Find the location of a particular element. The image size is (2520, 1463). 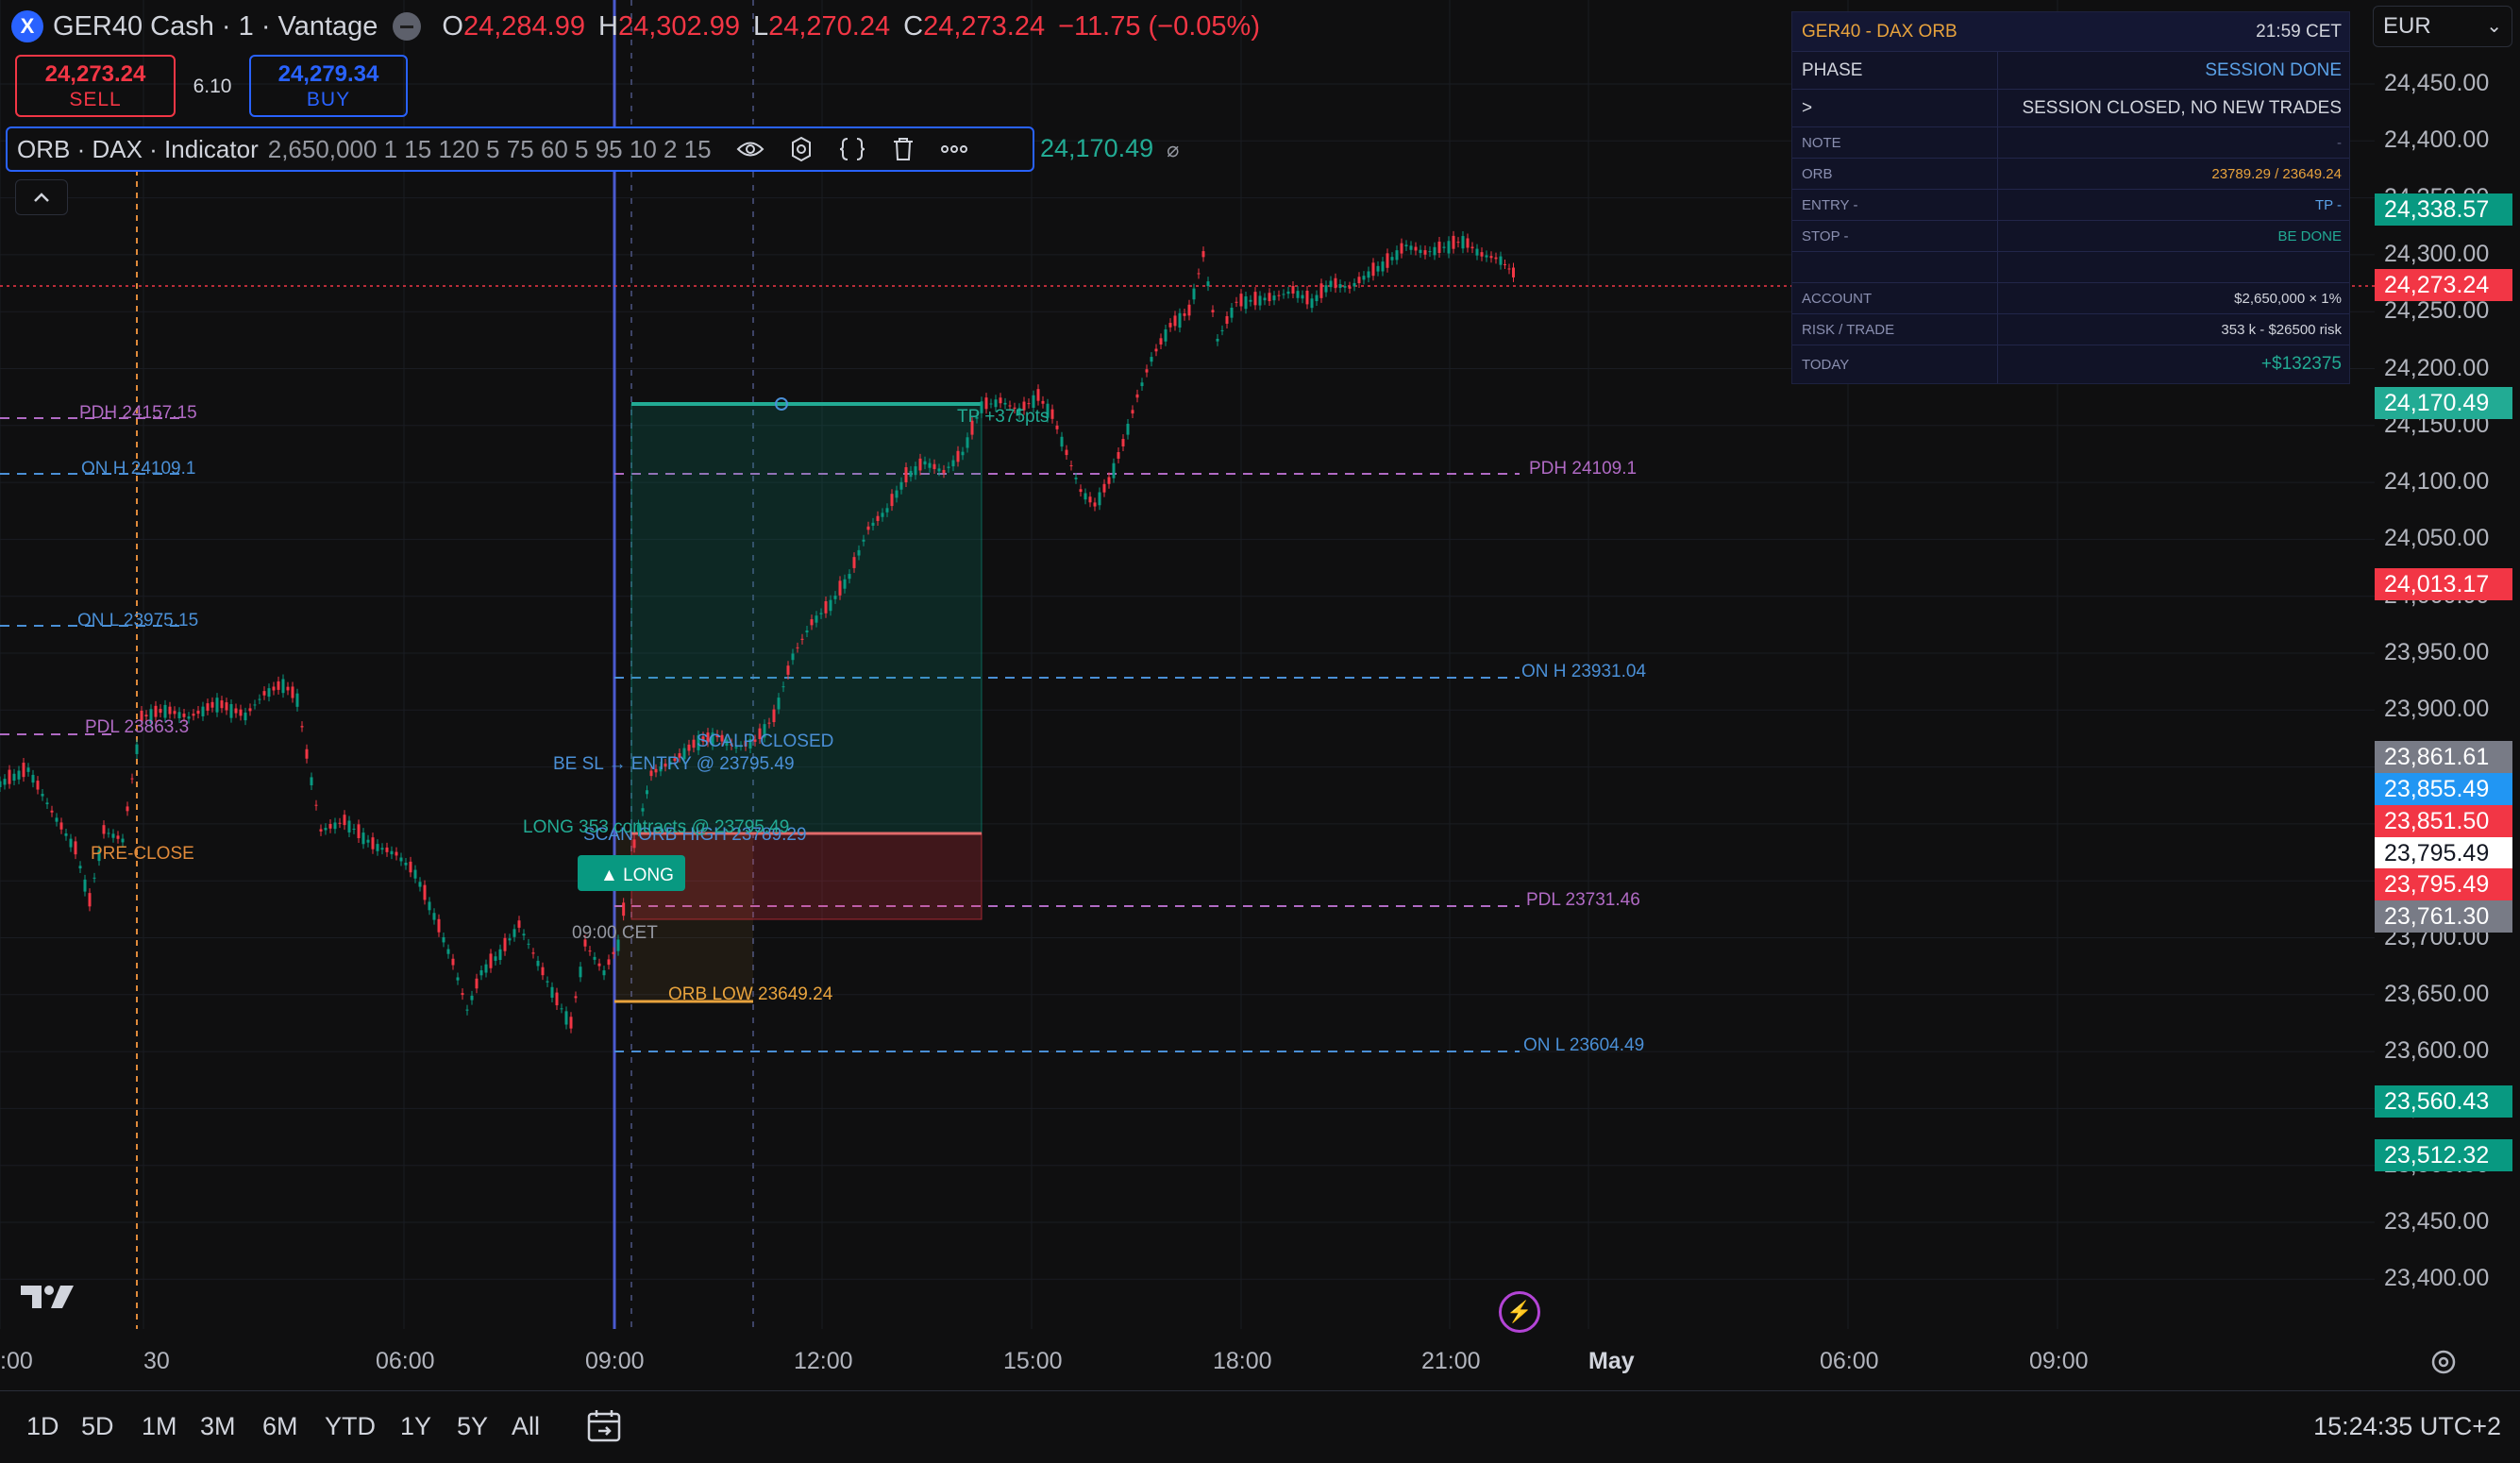

indicator-name: ORB · DAX · Indicator is located at coordinates (138, 149).